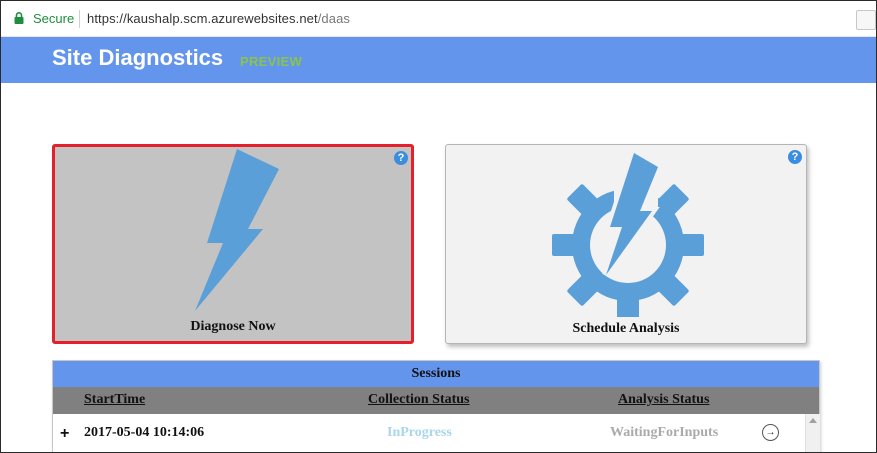 The width and height of the screenshot is (877, 453). What do you see at coordinates (19, 18) in the screenshot?
I see `lock-icon` at bounding box center [19, 18].